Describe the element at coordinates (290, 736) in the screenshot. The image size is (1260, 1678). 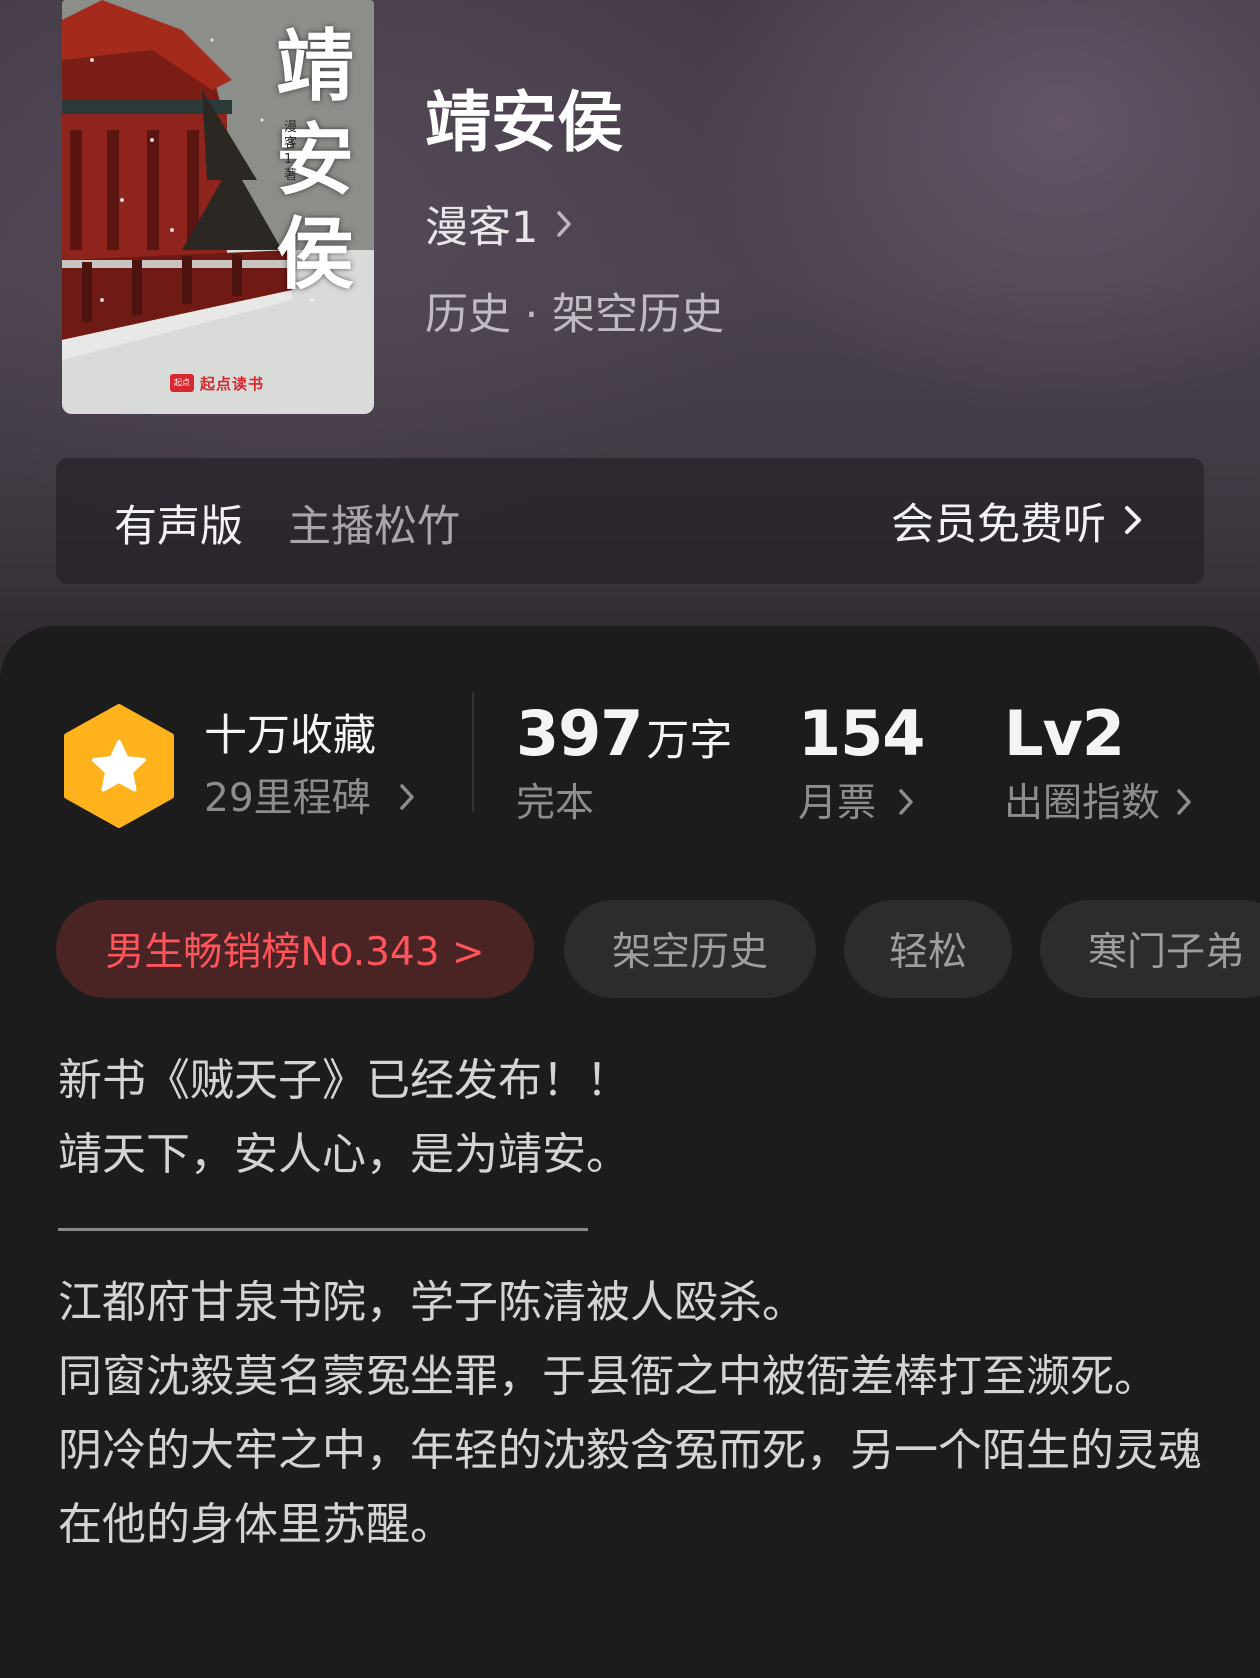
I see `favorites-title: 十万收藏` at that location.